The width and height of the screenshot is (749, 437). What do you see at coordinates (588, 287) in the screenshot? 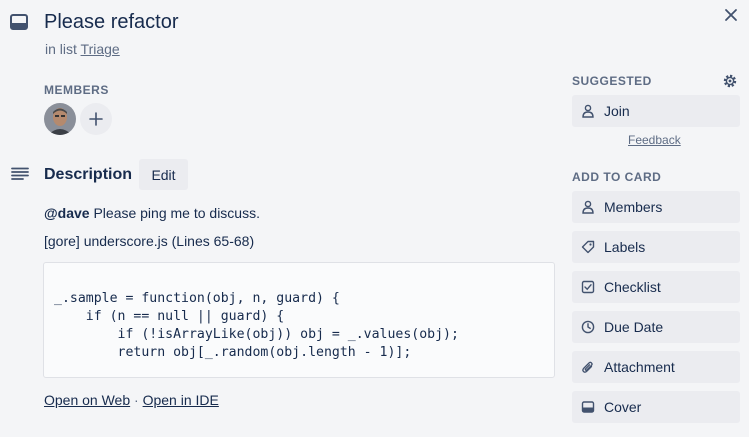
I see `checklist-icon` at bounding box center [588, 287].